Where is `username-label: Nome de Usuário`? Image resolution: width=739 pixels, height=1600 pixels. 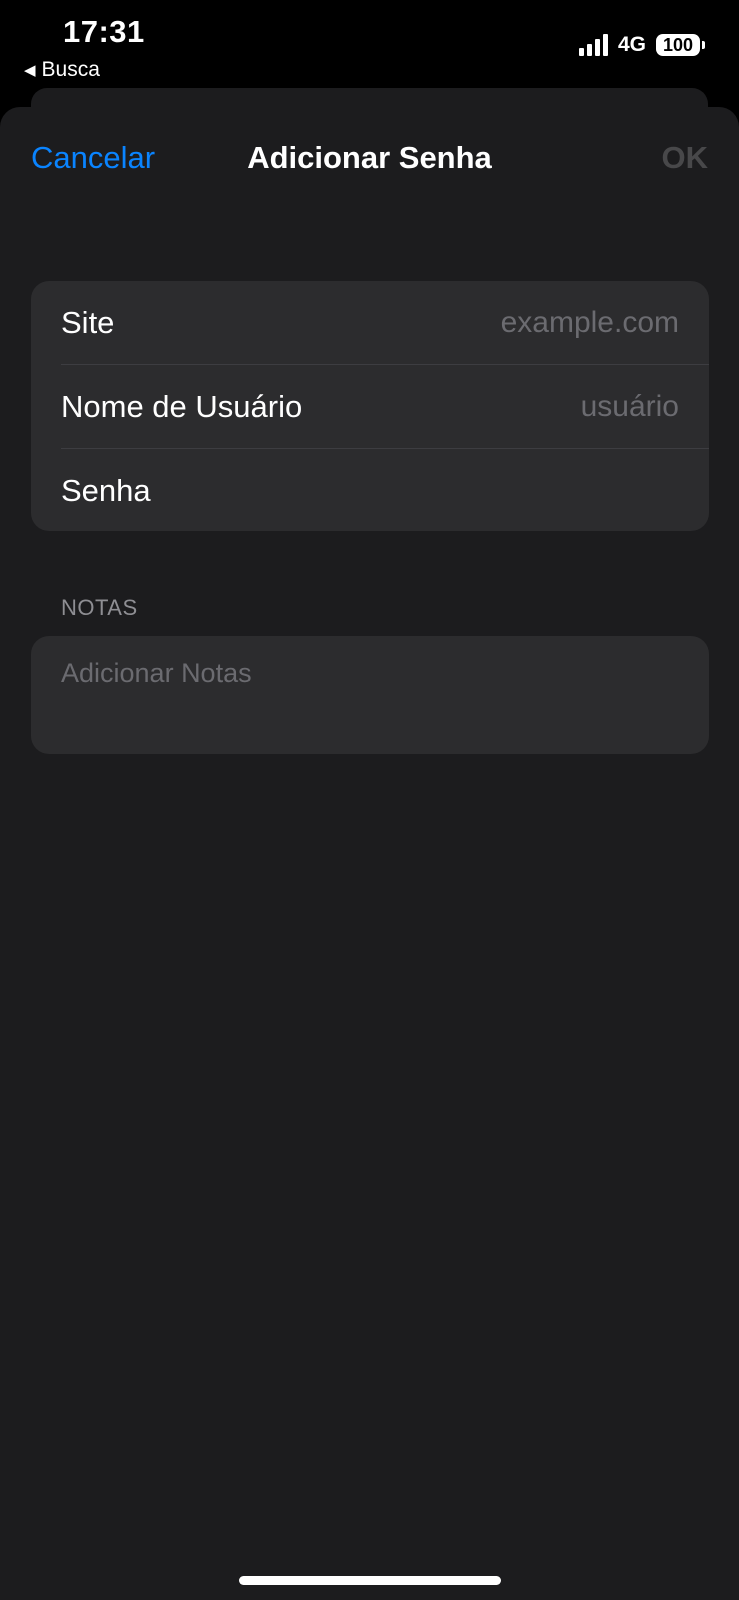 username-label: Nome de Usuário is located at coordinates (182, 406).